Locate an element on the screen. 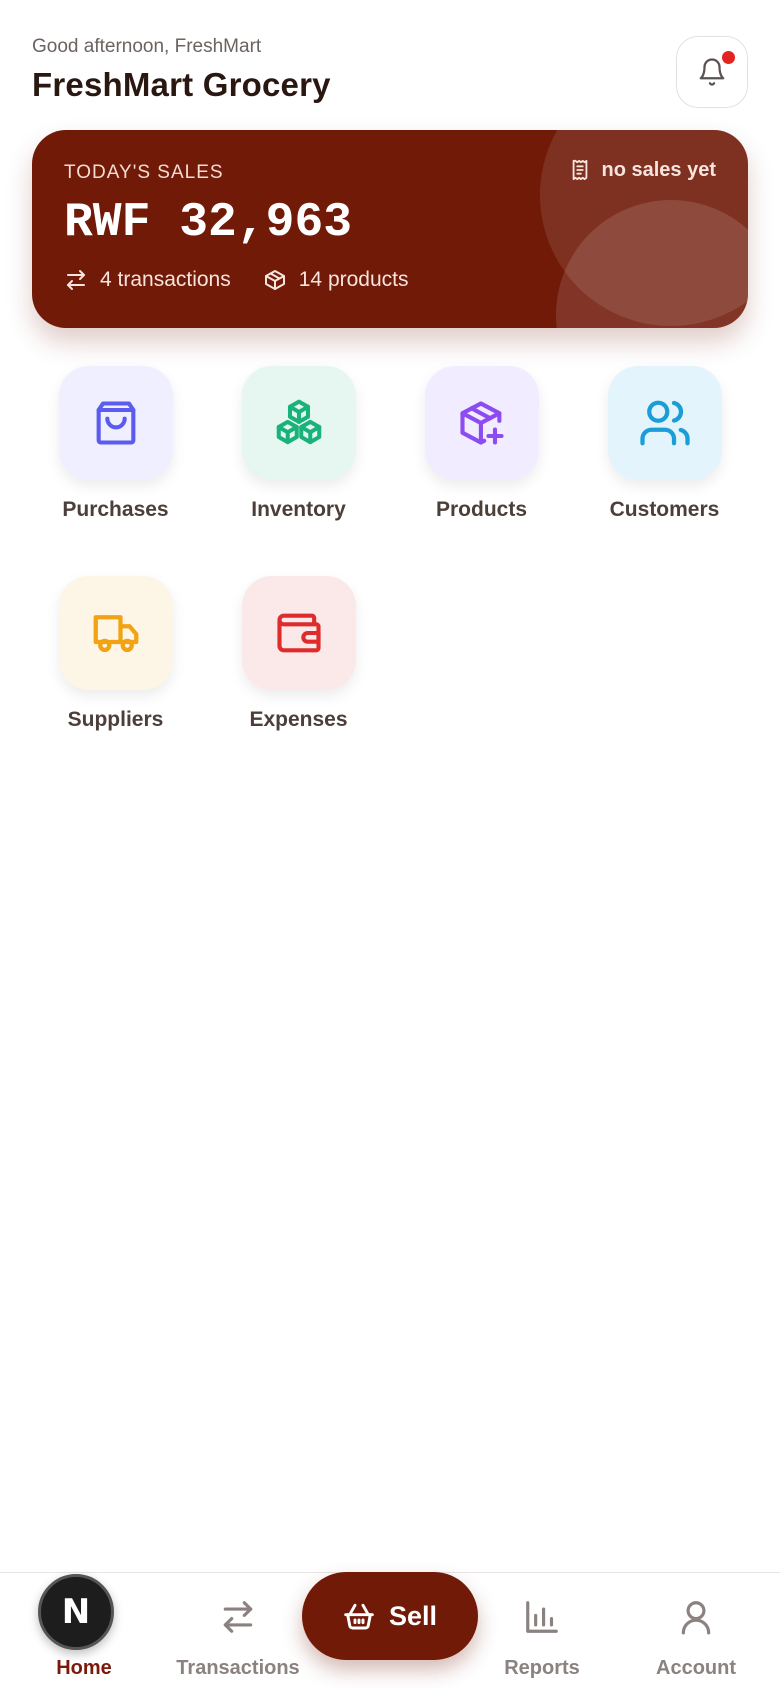 The height and width of the screenshot is (1688, 780). suppliers-tile: Suppliers is located at coordinates (115, 661).